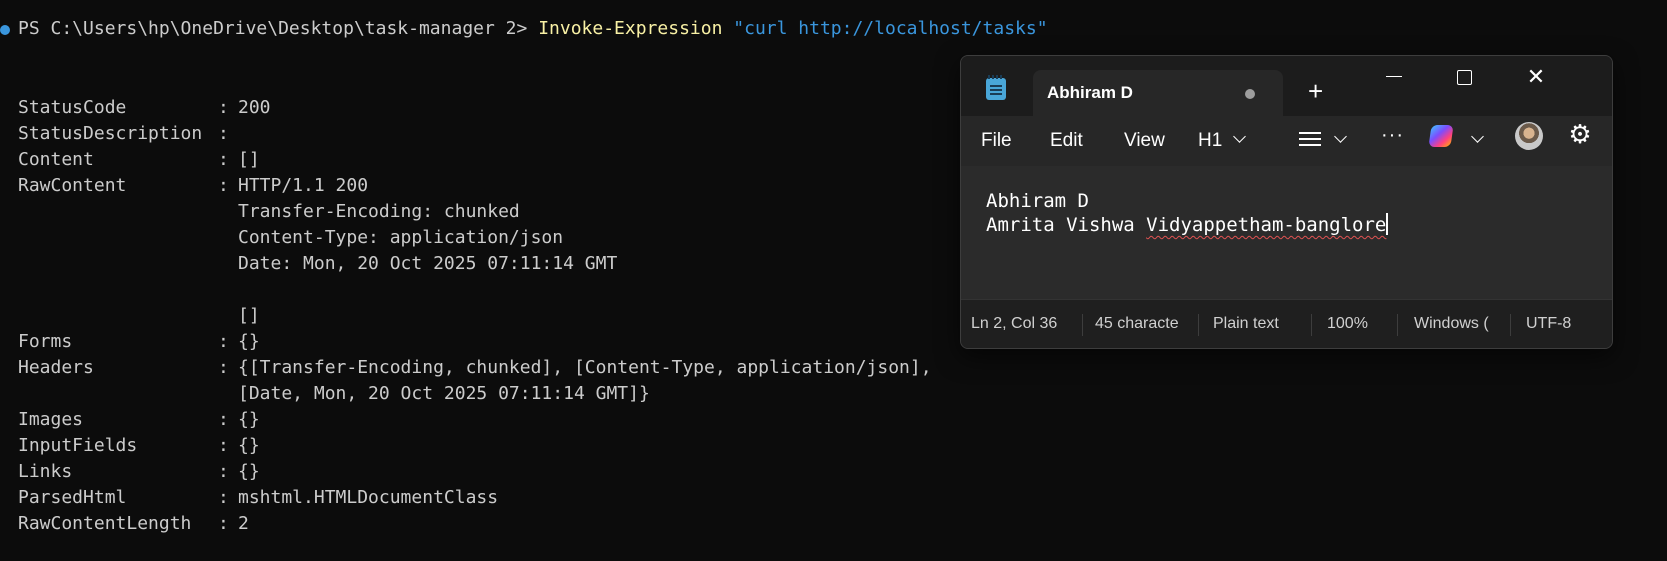 This screenshot has width=1667, height=561. I want to click on unsaved-dot-icon, so click(1250, 94).